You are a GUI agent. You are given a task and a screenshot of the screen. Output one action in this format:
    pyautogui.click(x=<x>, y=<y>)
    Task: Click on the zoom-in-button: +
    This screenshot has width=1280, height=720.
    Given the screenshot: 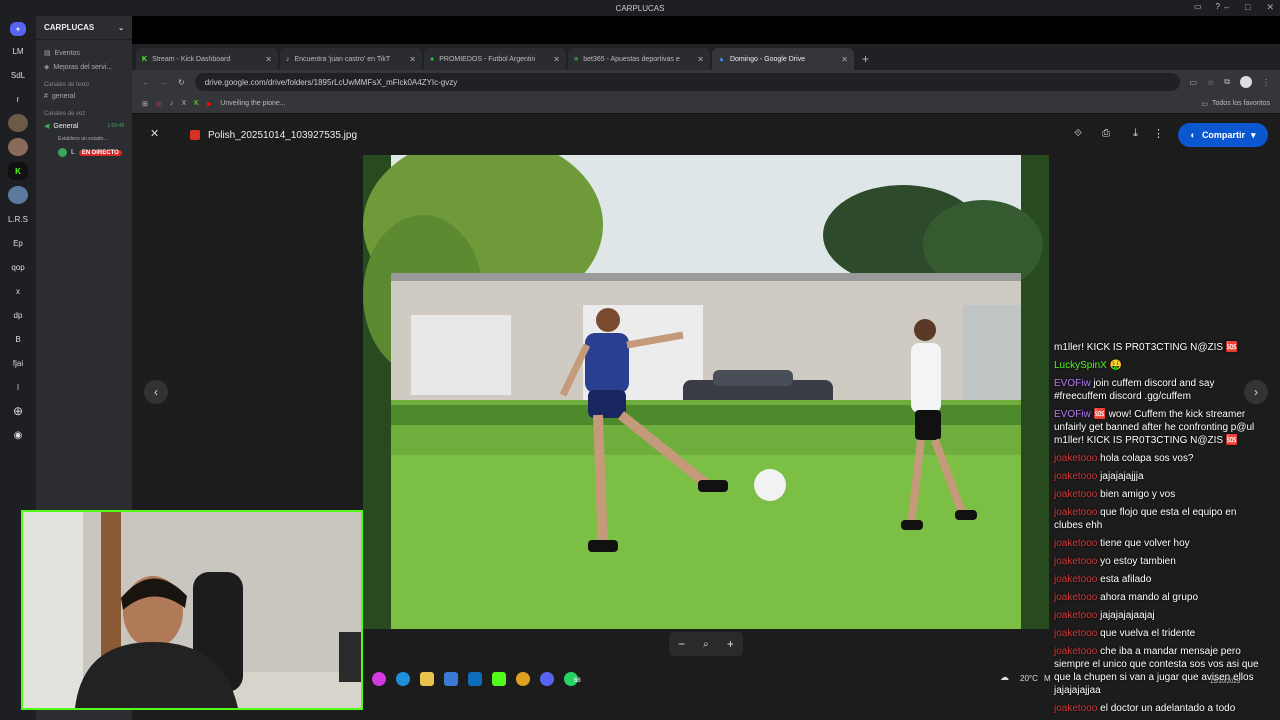 What is the action you would take?
    pyautogui.click(x=730, y=644)
    